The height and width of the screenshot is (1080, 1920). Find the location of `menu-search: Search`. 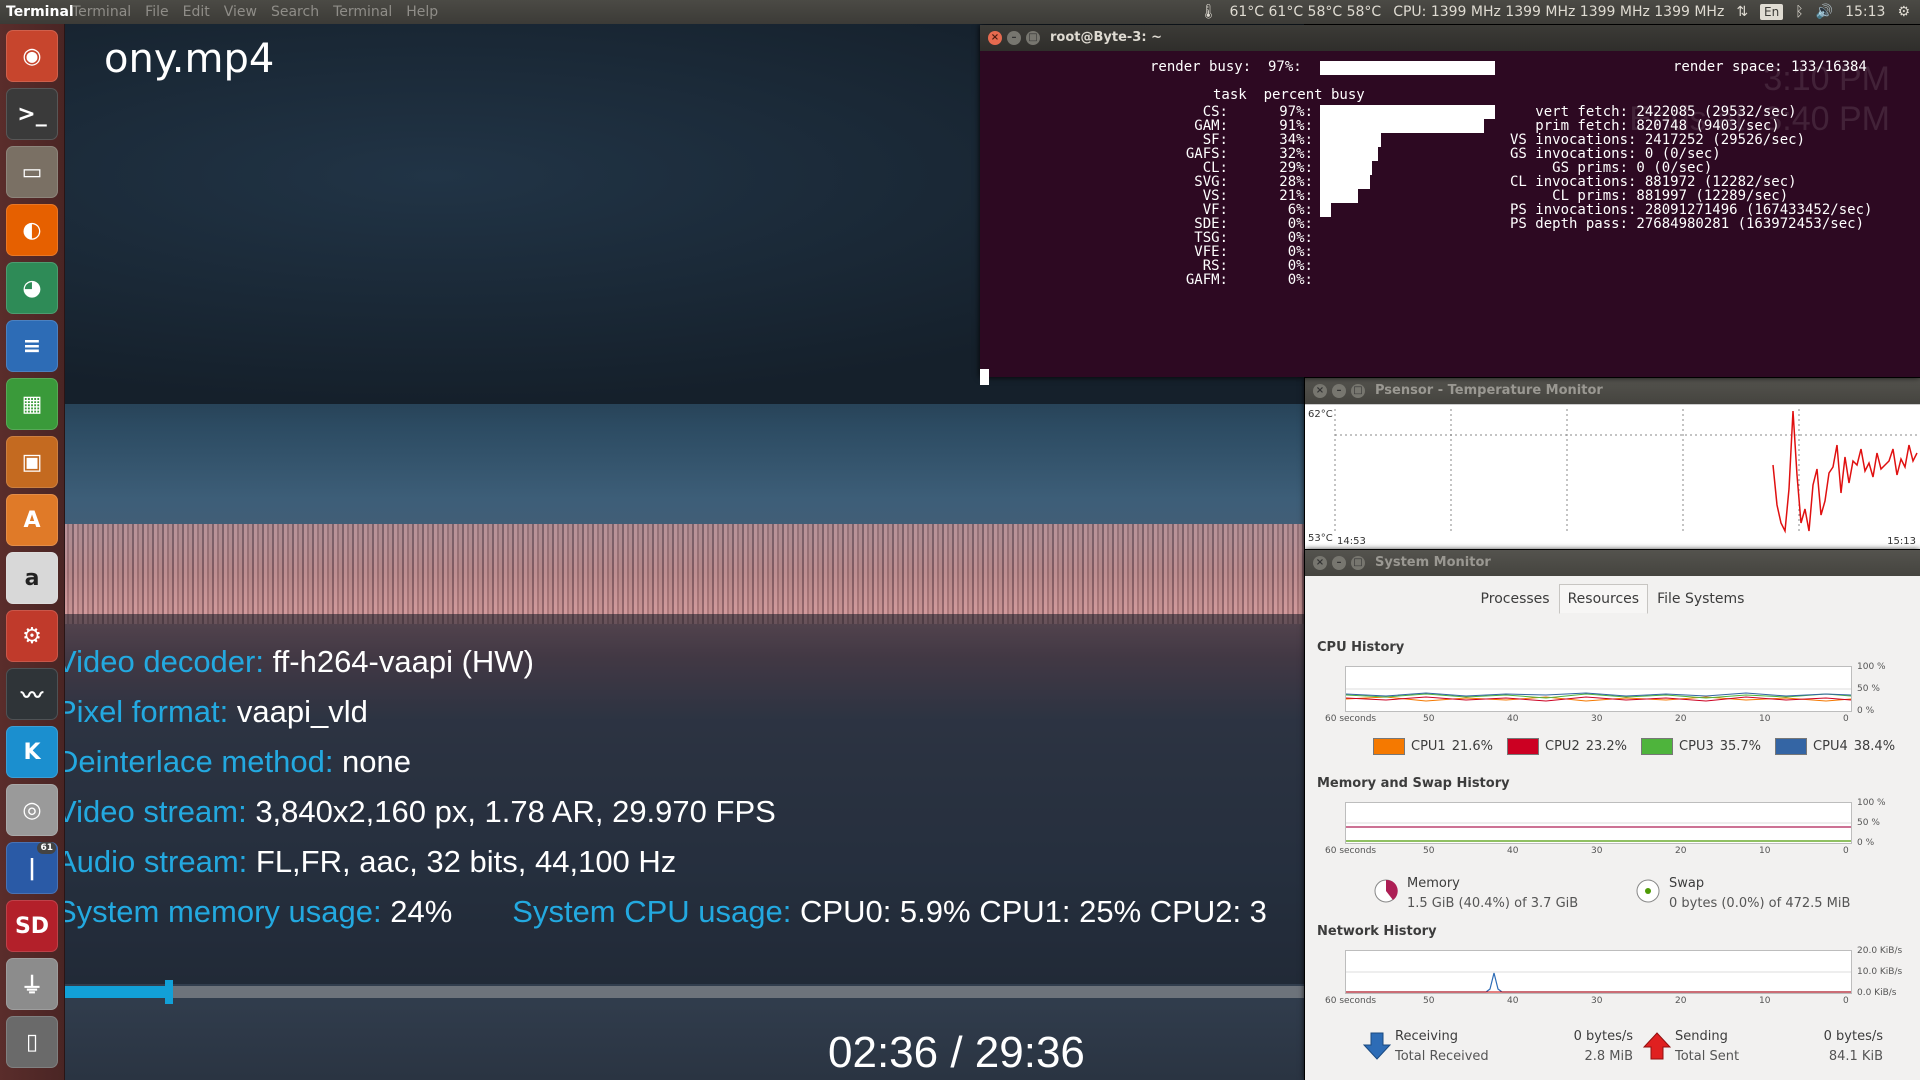

menu-search: Search is located at coordinates (295, 12).